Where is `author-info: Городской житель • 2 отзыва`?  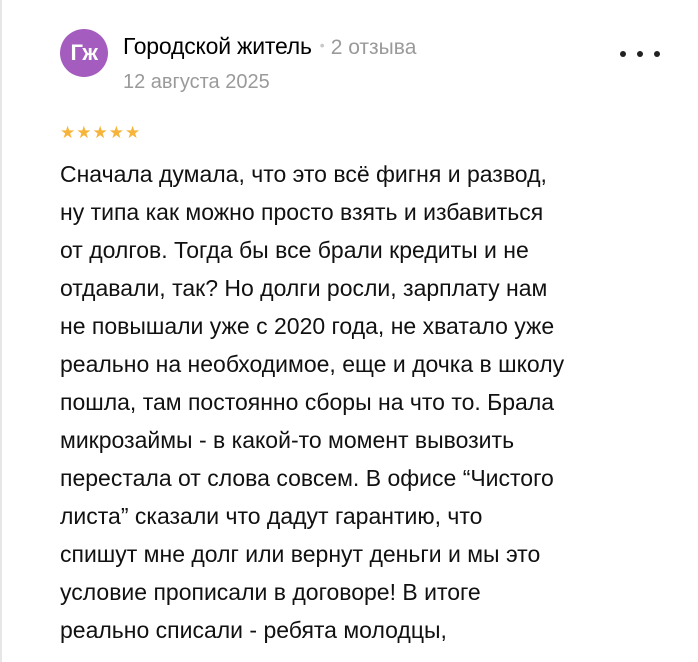
author-info: Городской житель • 2 отзыва is located at coordinates (269, 46).